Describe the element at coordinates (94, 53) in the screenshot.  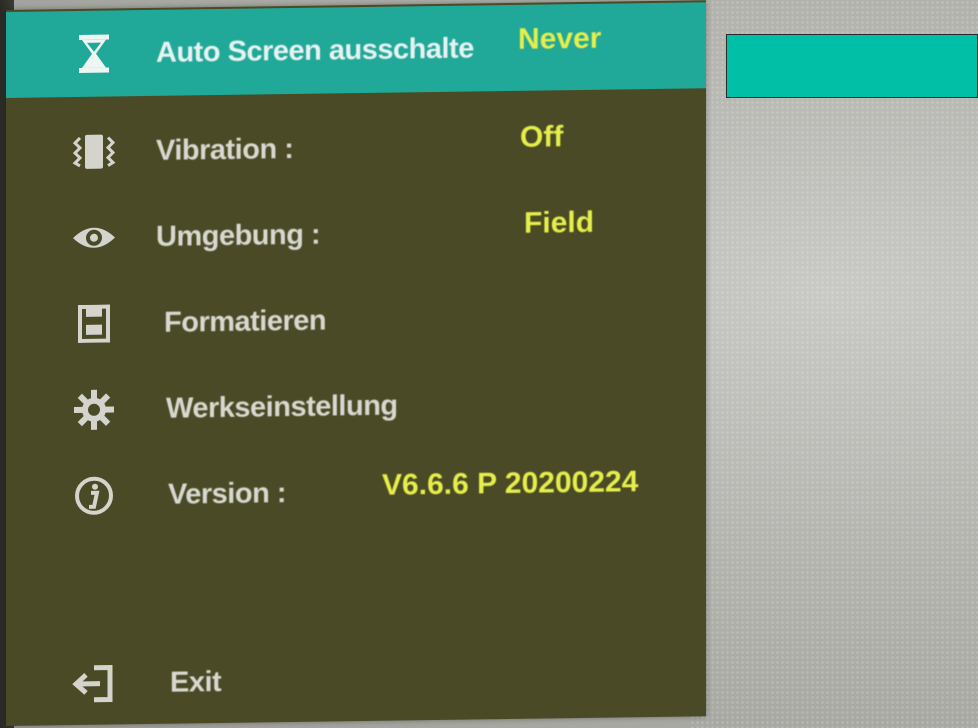
I see `hourglass-icon` at that location.